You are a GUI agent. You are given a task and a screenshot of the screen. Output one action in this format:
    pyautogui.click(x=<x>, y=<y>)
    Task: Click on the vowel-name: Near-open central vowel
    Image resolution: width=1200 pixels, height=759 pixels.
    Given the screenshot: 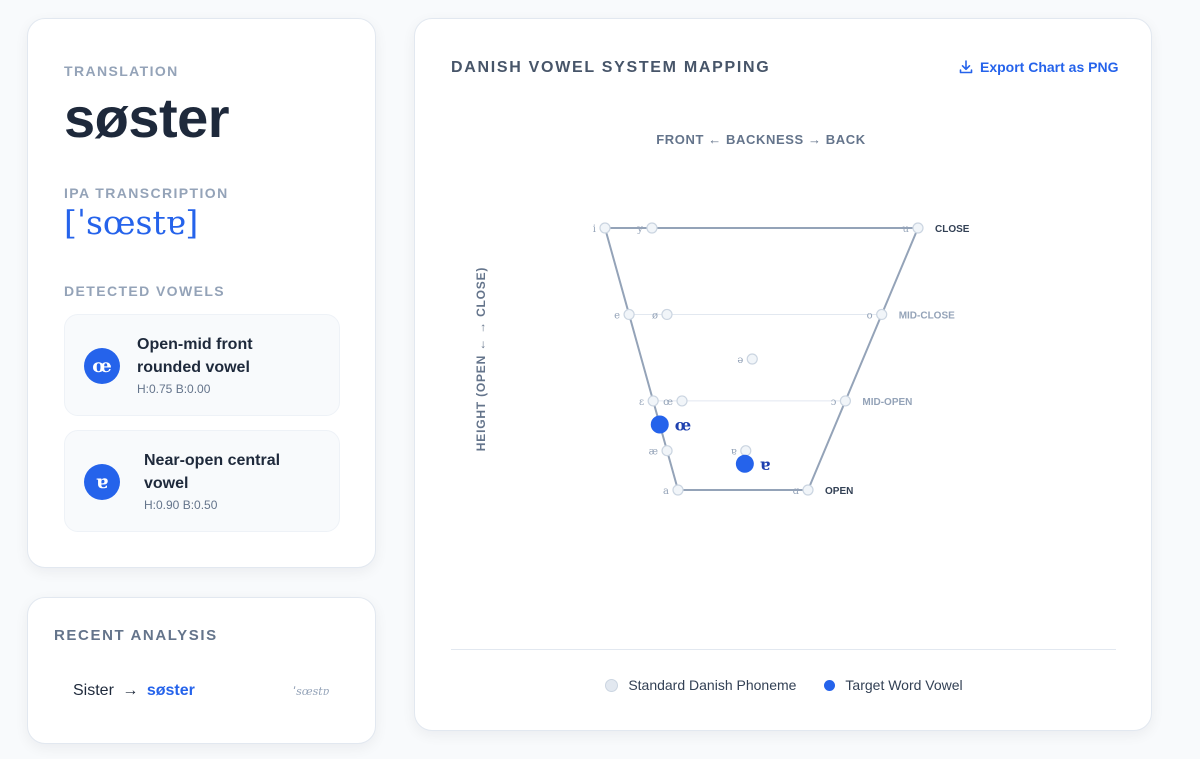 What is the action you would take?
    pyautogui.click(x=212, y=472)
    